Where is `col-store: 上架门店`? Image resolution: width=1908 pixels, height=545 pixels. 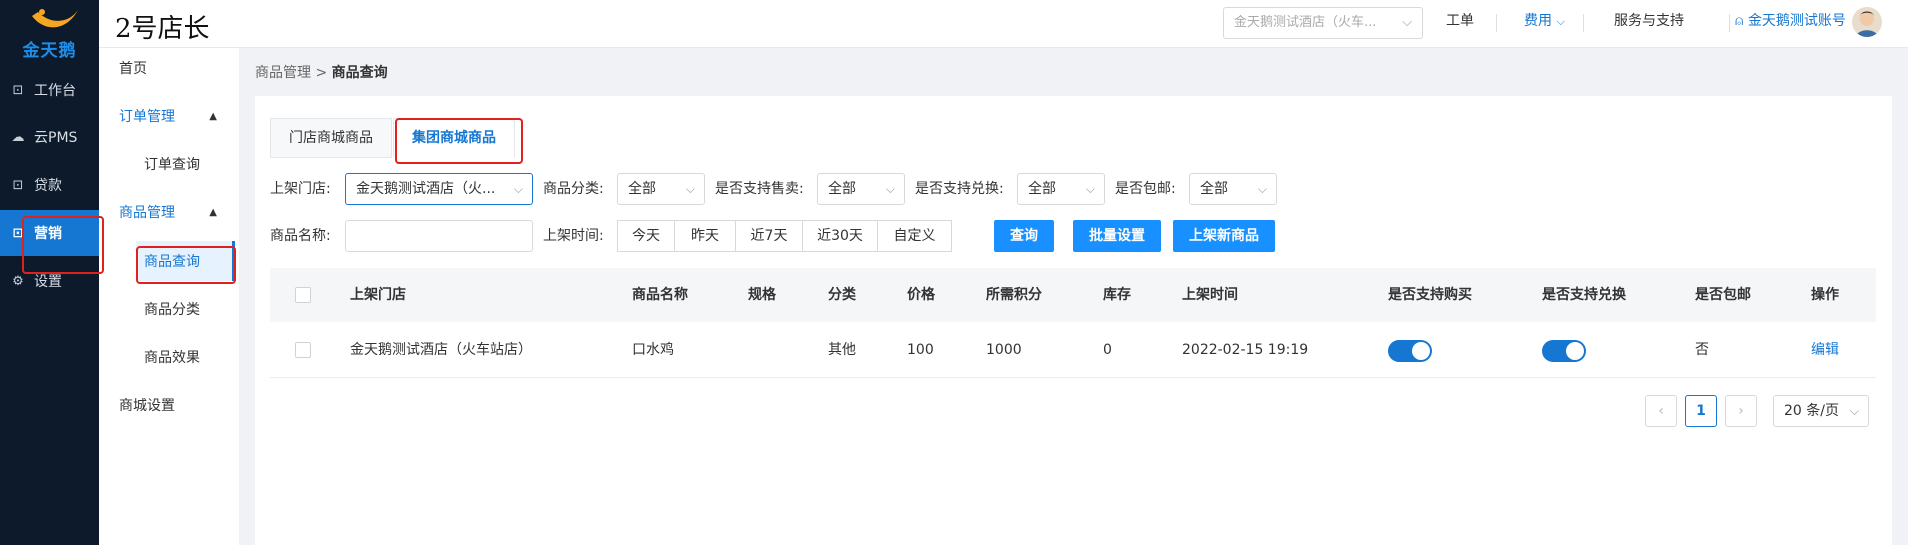
col-store: 上架门店 is located at coordinates (378, 295).